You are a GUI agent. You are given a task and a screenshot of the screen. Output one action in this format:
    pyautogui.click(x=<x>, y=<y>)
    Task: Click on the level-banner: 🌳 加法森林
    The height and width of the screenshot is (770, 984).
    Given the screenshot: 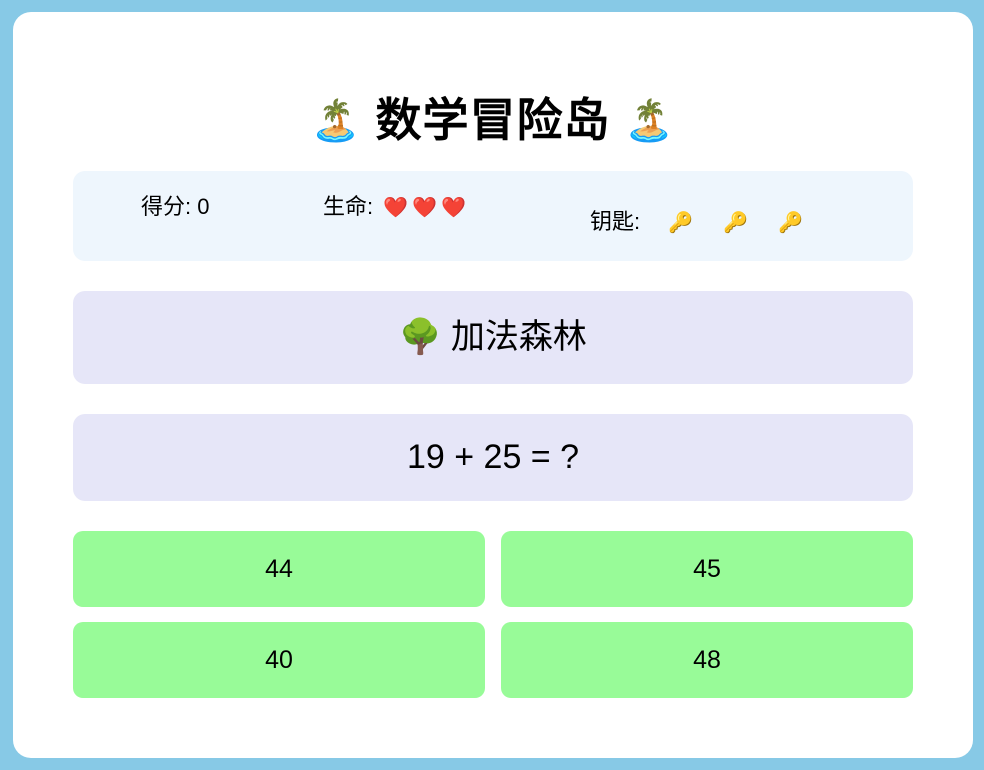 What is the action you would take?
    pyautogui.click(x=493, y=337)
    